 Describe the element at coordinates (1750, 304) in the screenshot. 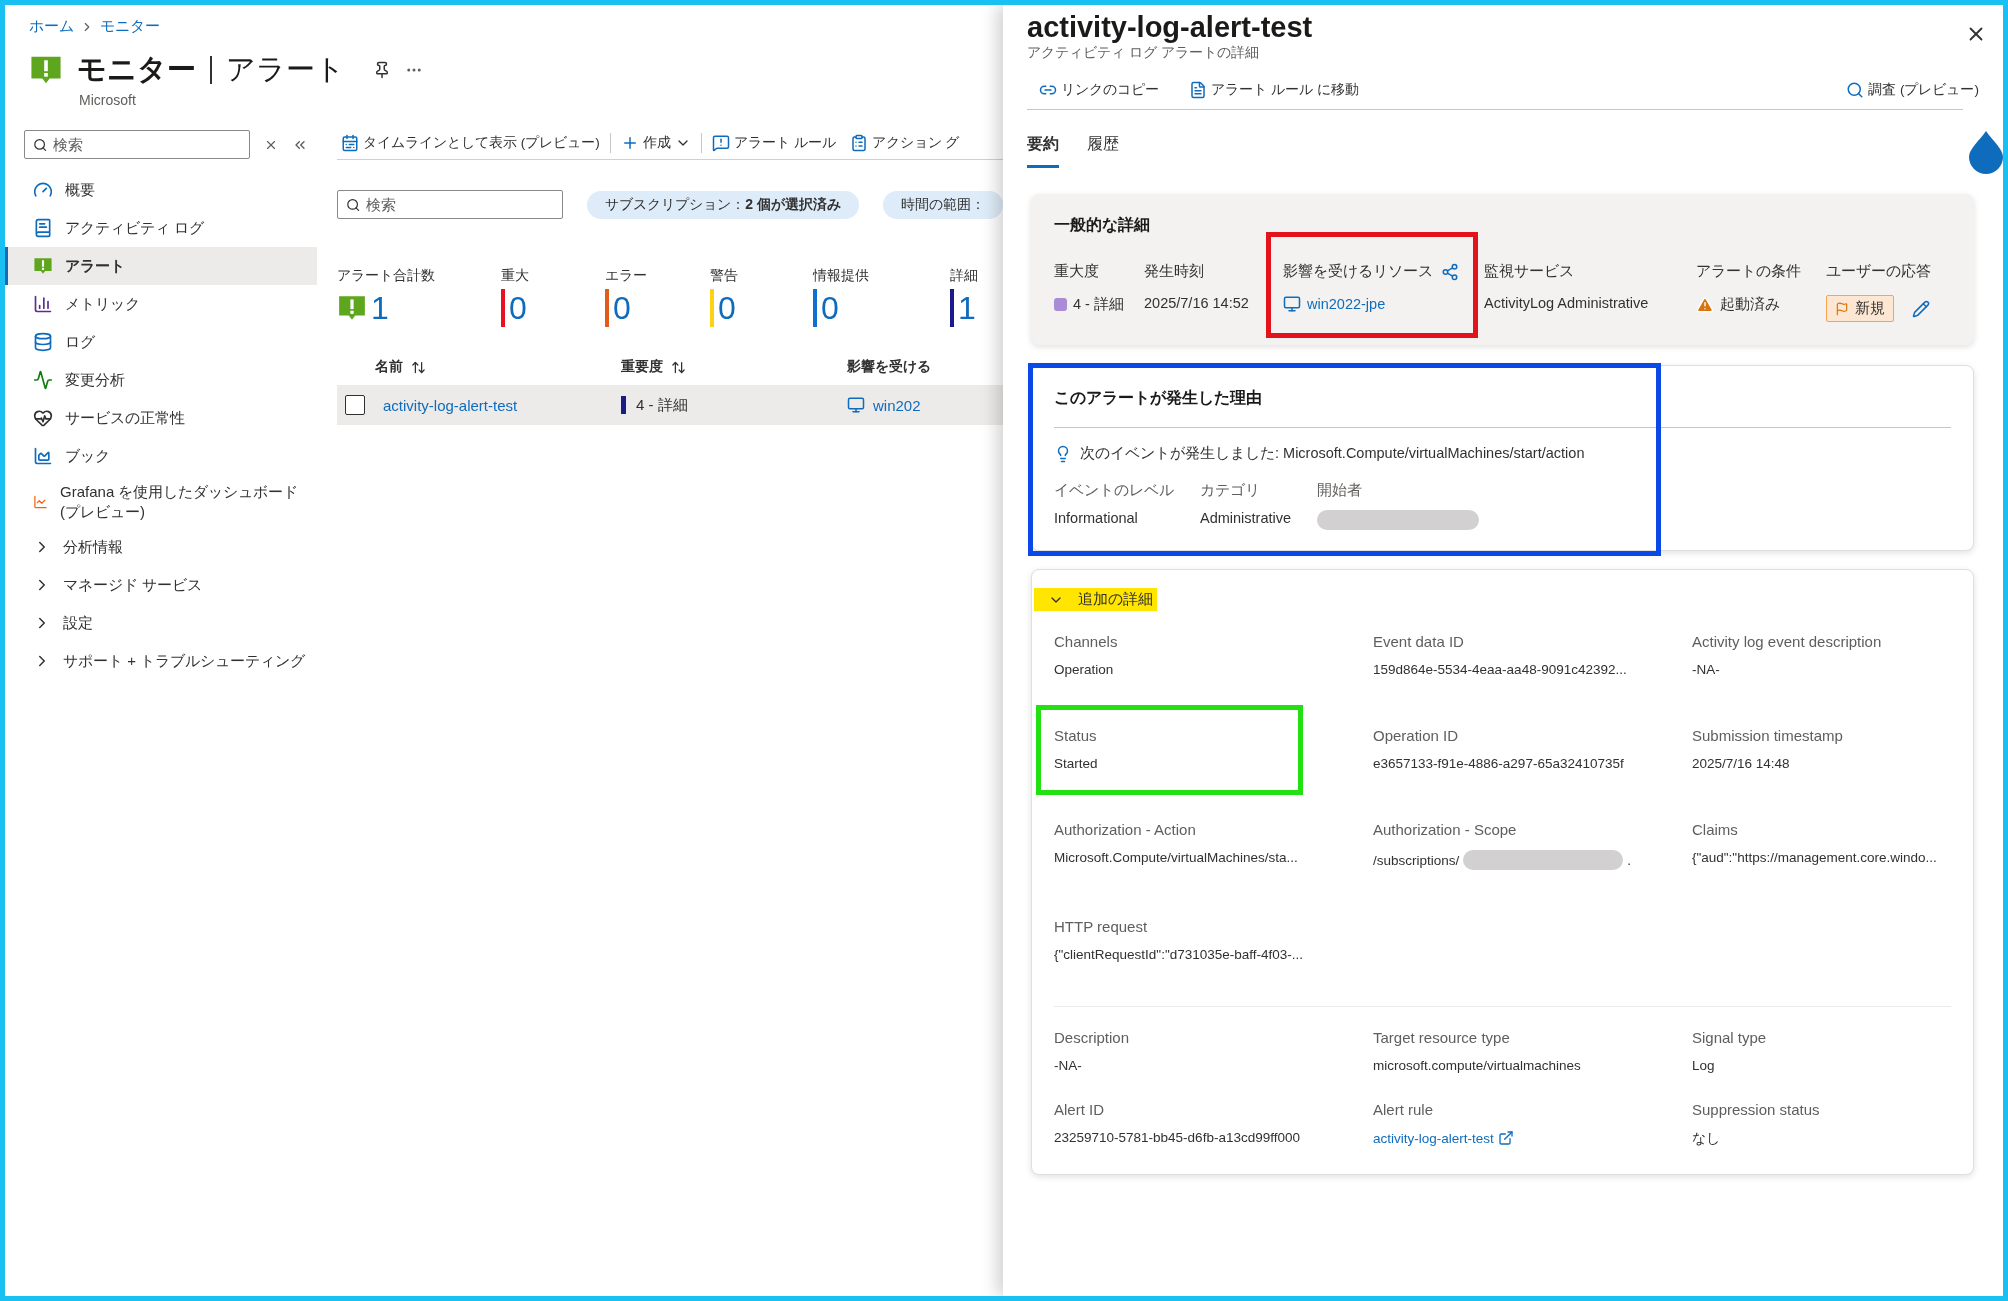

I see `field-value: 起動済み` at that location.